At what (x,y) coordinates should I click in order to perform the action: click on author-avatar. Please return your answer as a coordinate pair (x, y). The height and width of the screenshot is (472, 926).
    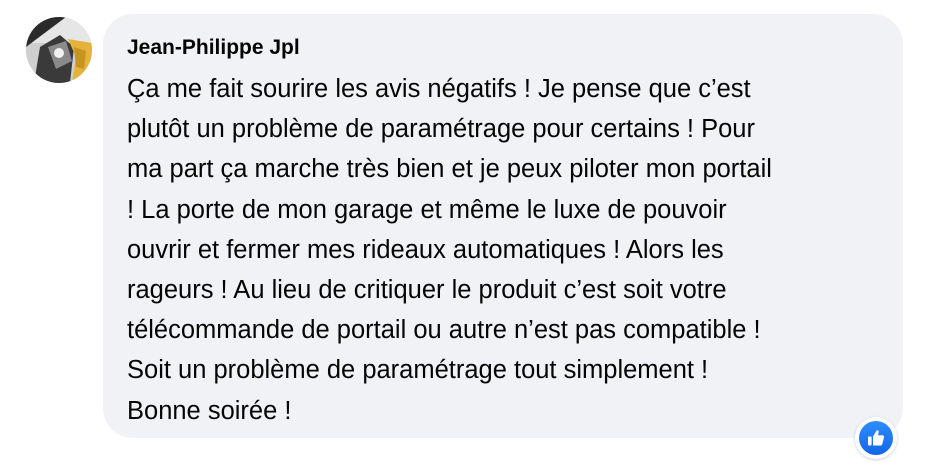
    Looking at the image, I should click on (59, 50).